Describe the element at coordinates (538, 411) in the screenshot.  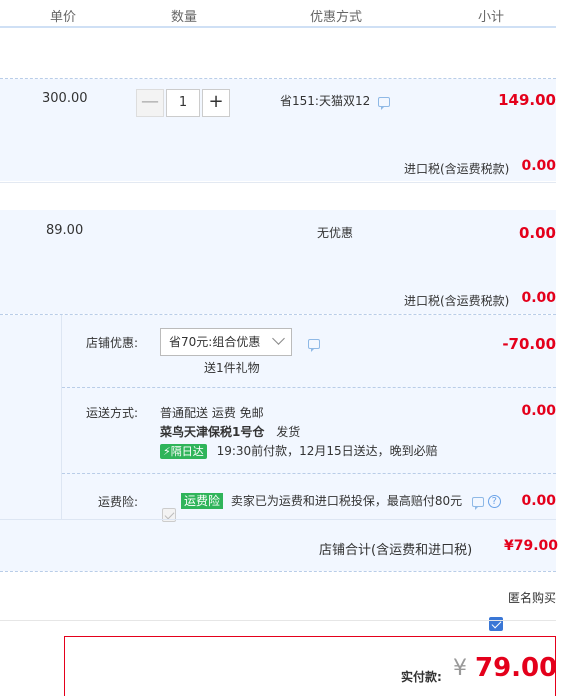
I see `shipping-value: 0.00` at that location.